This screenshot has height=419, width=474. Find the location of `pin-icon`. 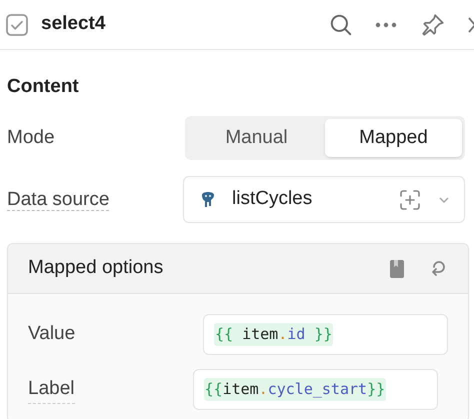

pin-icon is located at coordinates (433, 25).